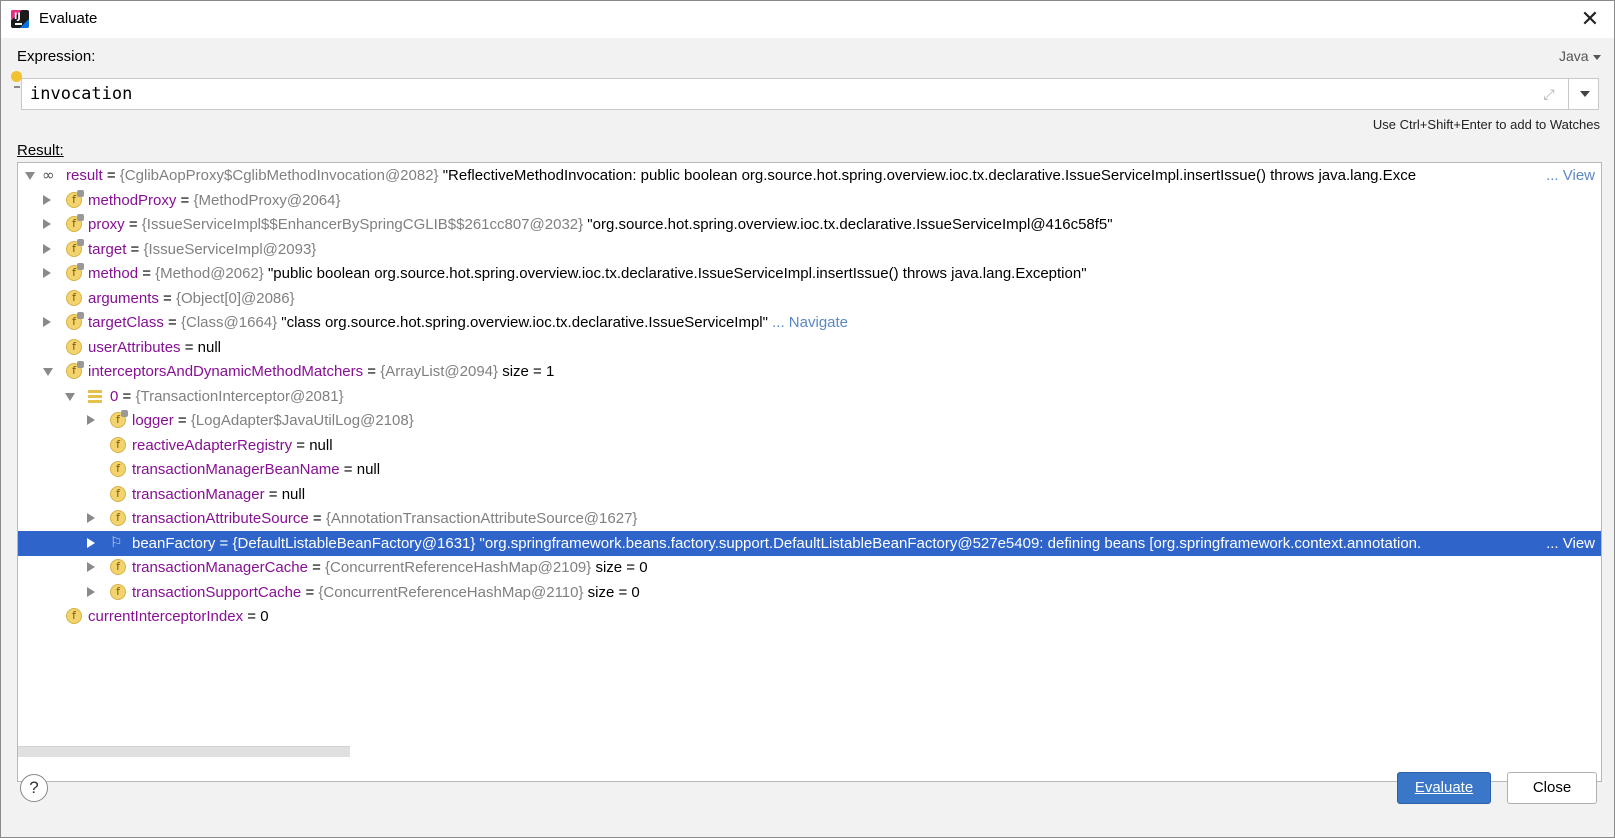  I want to click on title-bar: IJ Evaluate ✕, so click(807, 19).